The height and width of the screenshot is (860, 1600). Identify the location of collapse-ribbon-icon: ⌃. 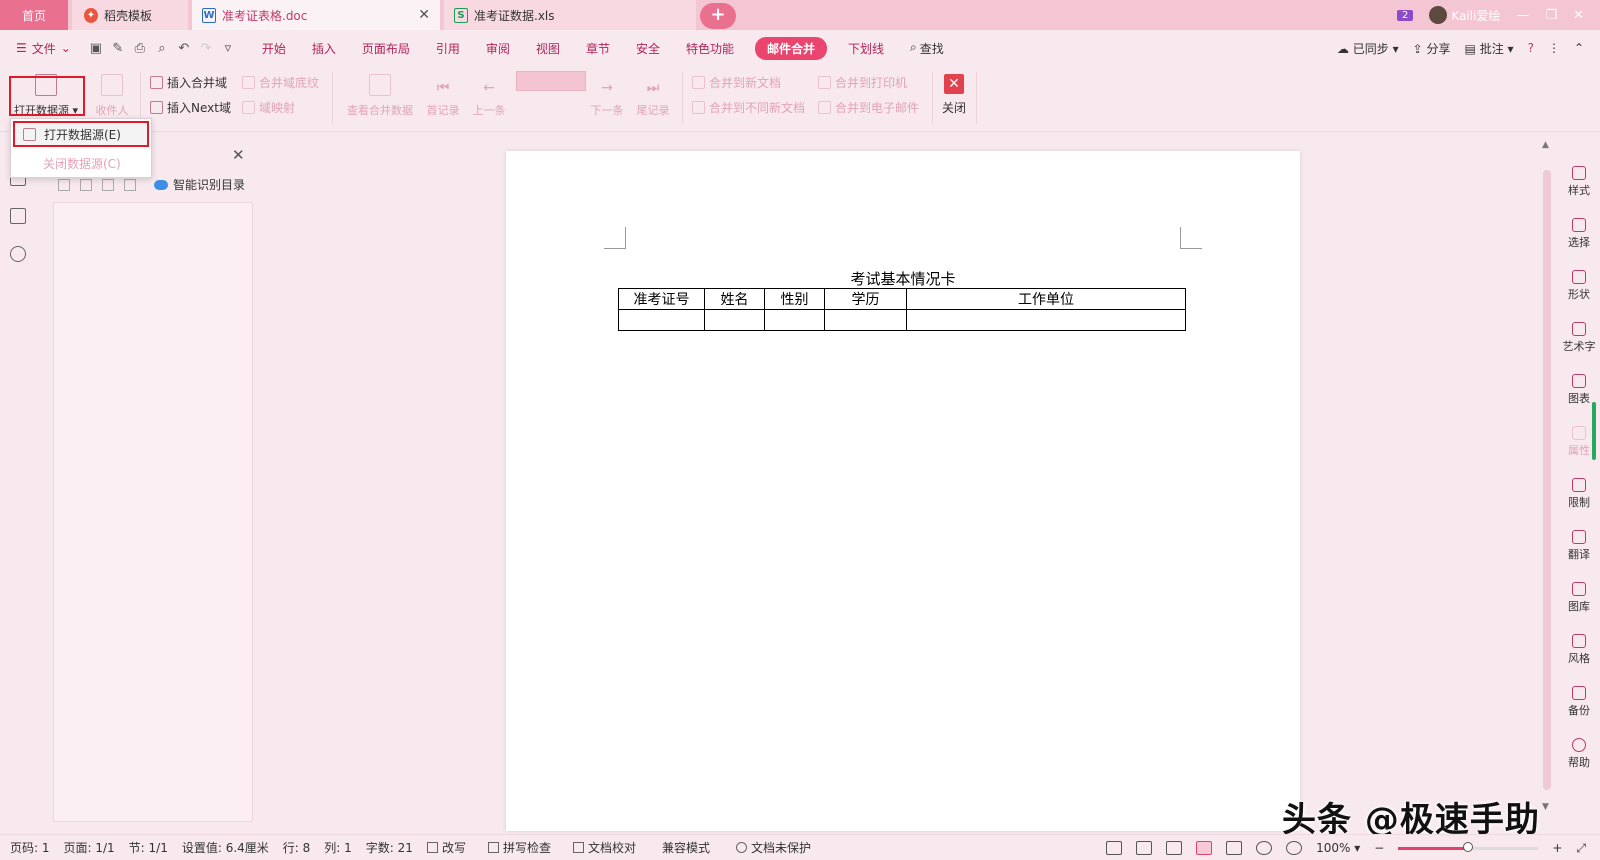
(1579, 48).